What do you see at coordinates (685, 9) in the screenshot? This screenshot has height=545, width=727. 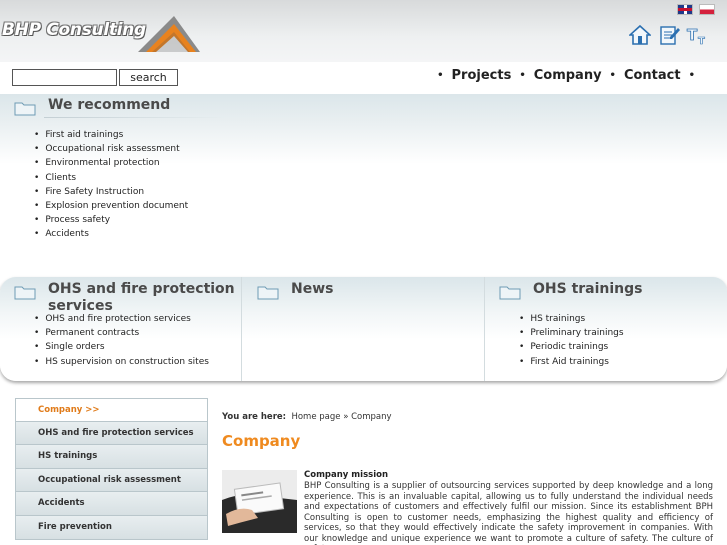 I see `en-flag-icon` at bounding box center [685, 9].